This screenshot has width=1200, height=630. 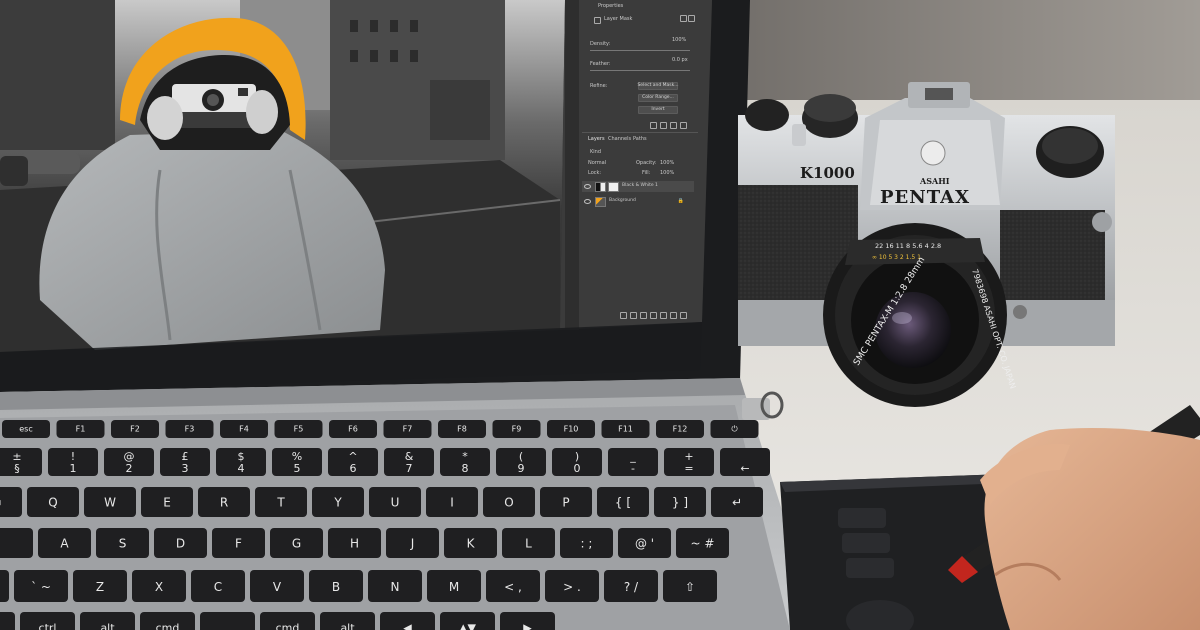 What do you see at coordinates (100, 587) in the screenshot?
I see `key-label: Z` at bounding box center [100, 587].